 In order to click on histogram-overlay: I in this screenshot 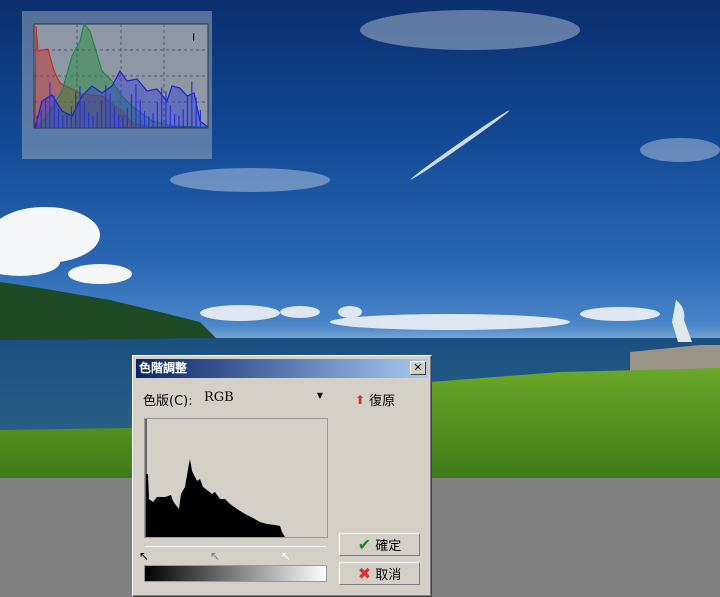, I will do `click(117, 85)`.